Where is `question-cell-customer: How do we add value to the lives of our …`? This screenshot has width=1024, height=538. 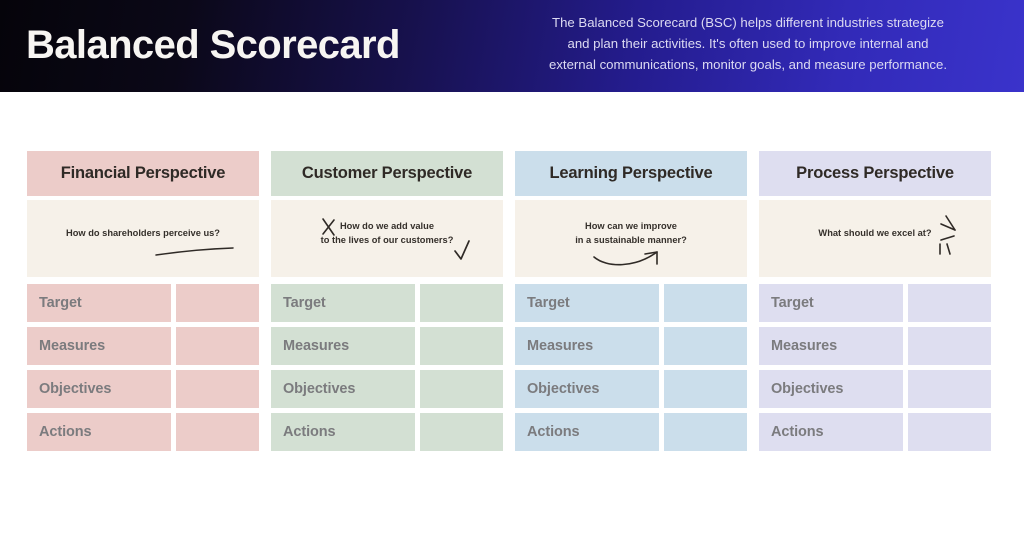 question-cell-customer: How do we add value to the lives of our … is located at coordinates (387, 238).